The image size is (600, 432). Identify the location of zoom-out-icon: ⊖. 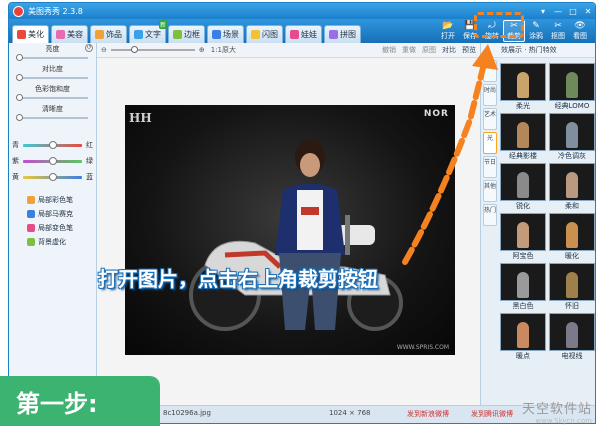
(104, 50).